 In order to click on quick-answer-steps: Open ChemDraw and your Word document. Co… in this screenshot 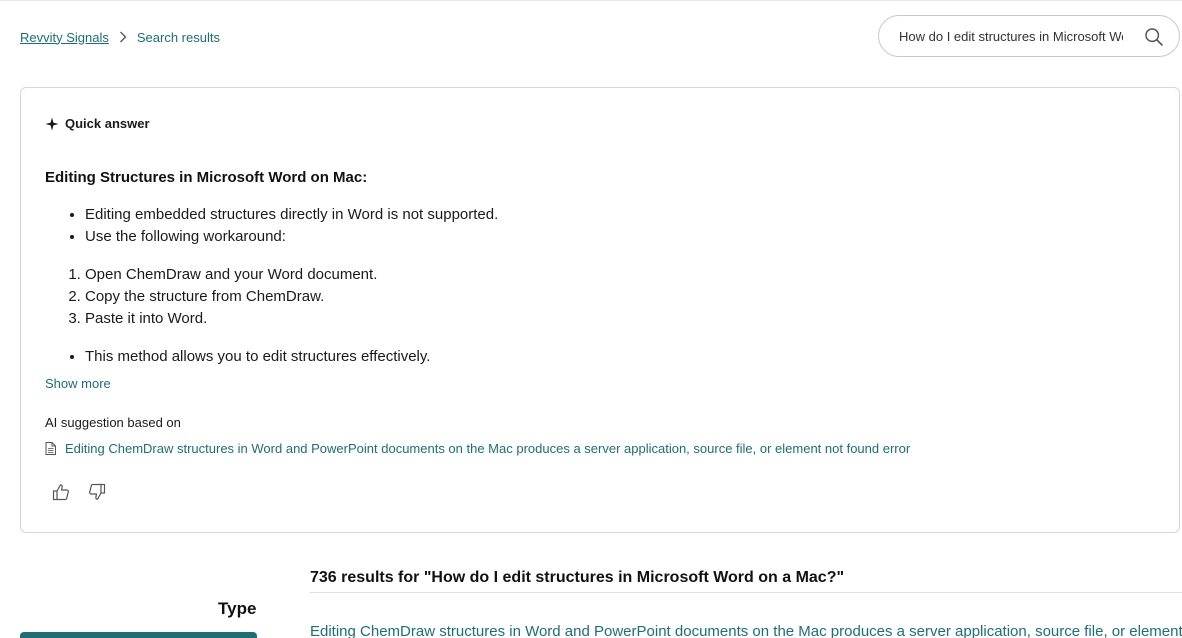, I will do `click(495, 297)`.